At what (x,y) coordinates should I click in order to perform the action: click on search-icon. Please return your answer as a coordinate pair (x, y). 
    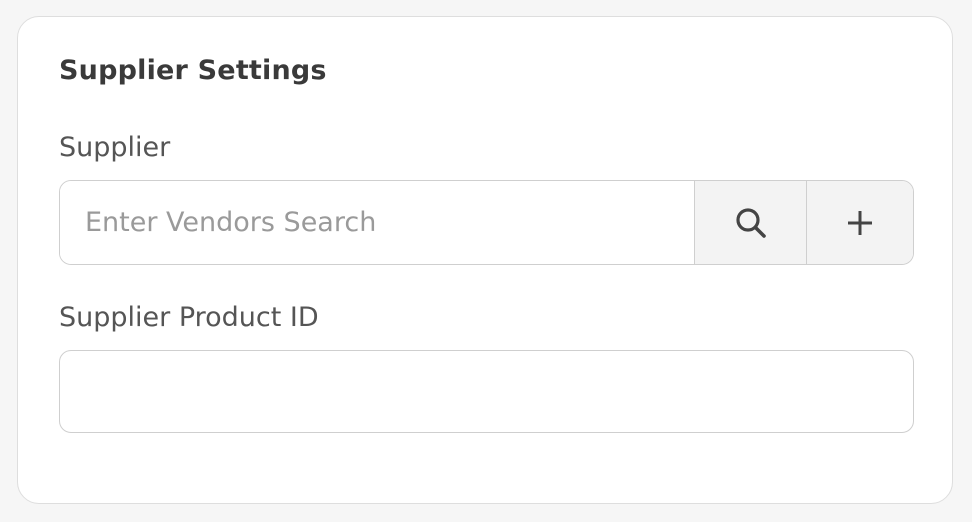
    Looking at the image, I should click on (751, 223).